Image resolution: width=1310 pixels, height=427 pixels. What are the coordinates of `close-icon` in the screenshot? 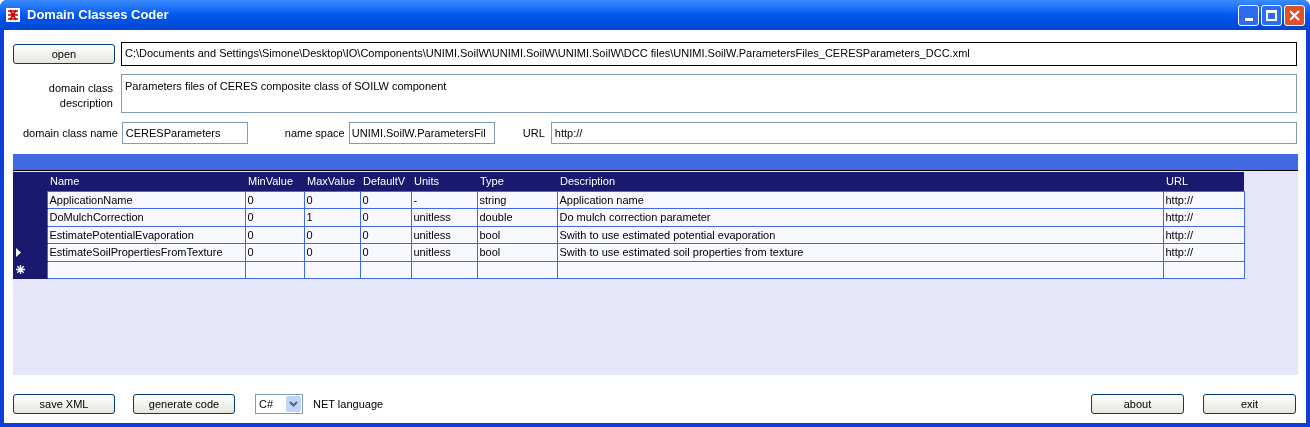 It's located at (1294, 15).